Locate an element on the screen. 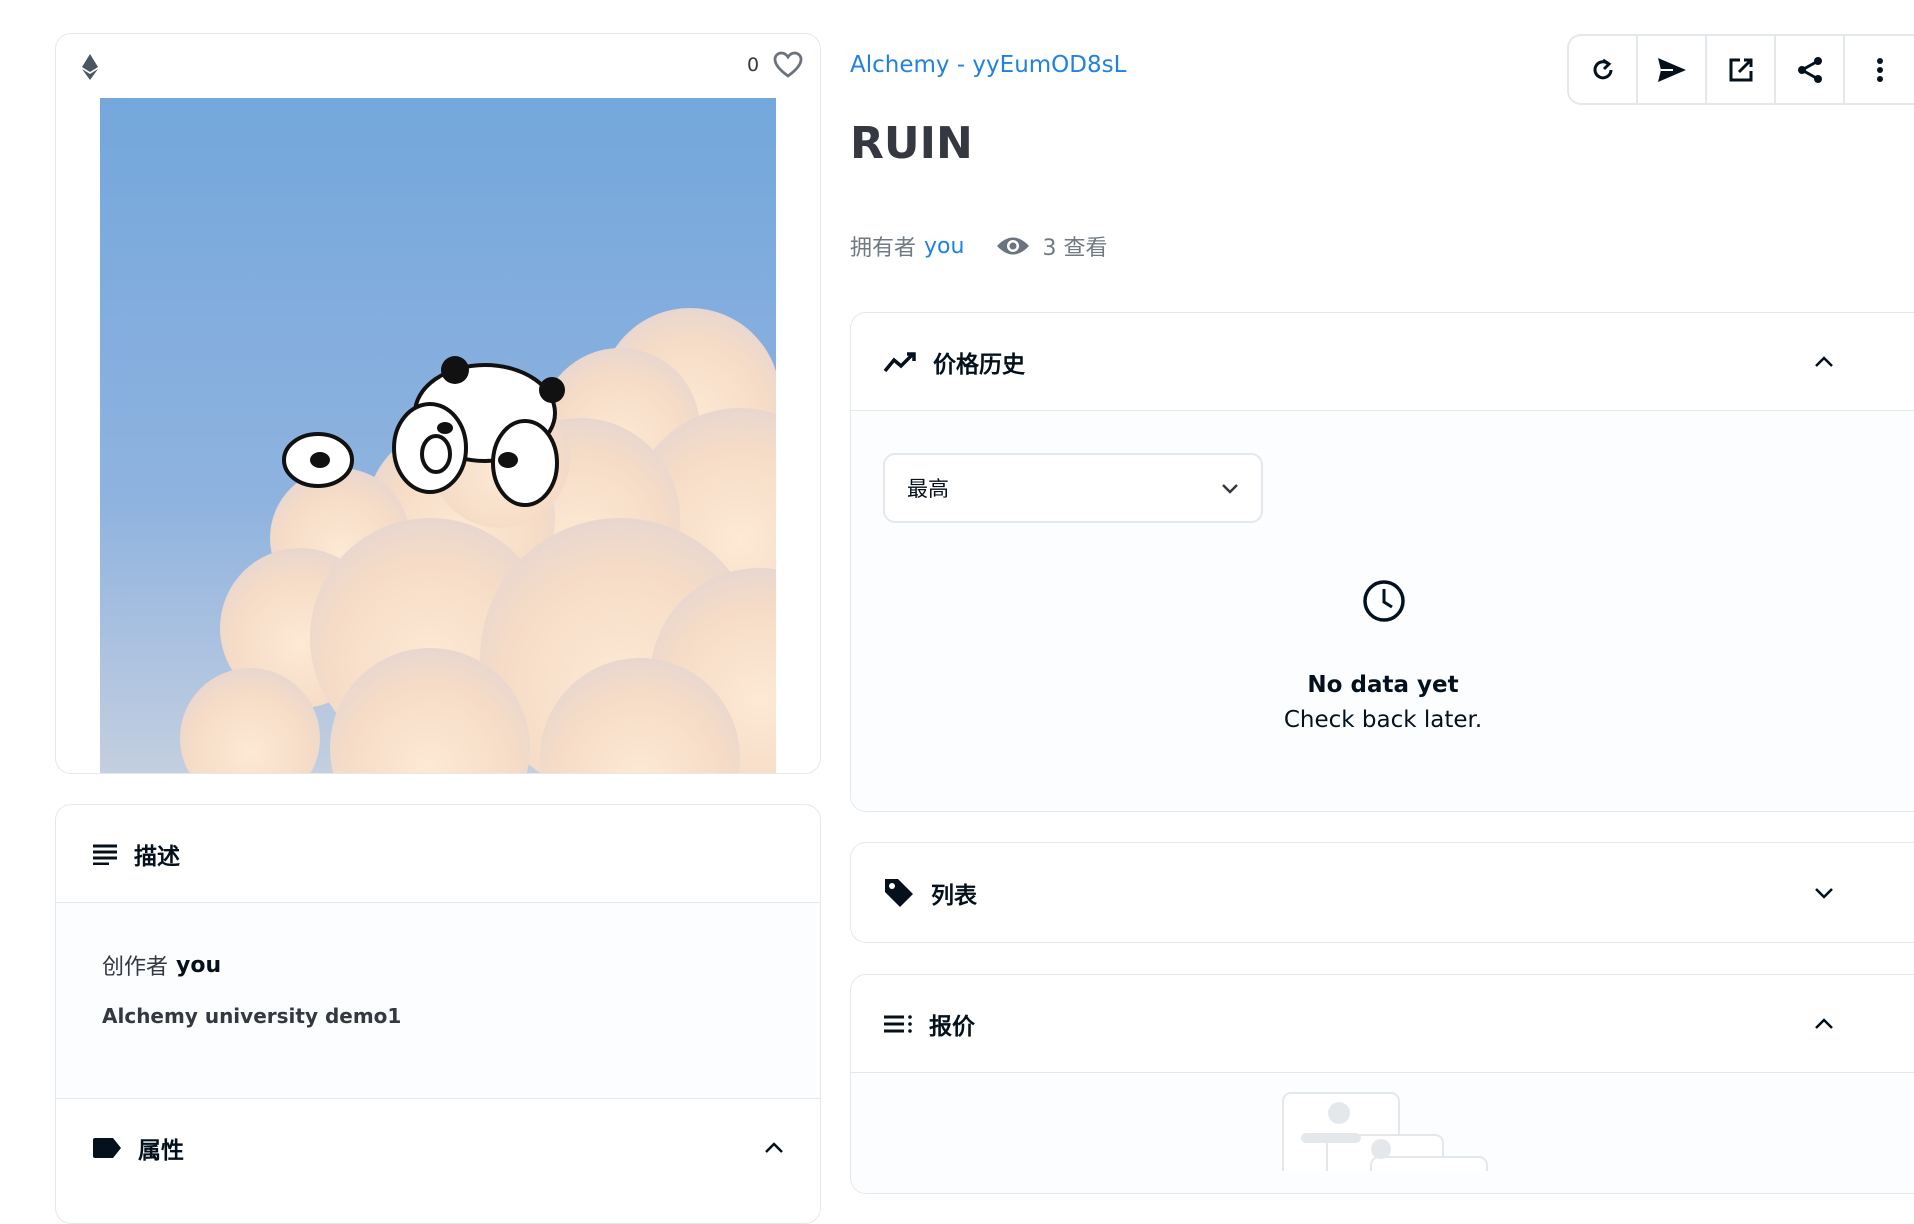 This screenshot has height=1224, width=1914. share-icon is located at coordinates (1810, 70).